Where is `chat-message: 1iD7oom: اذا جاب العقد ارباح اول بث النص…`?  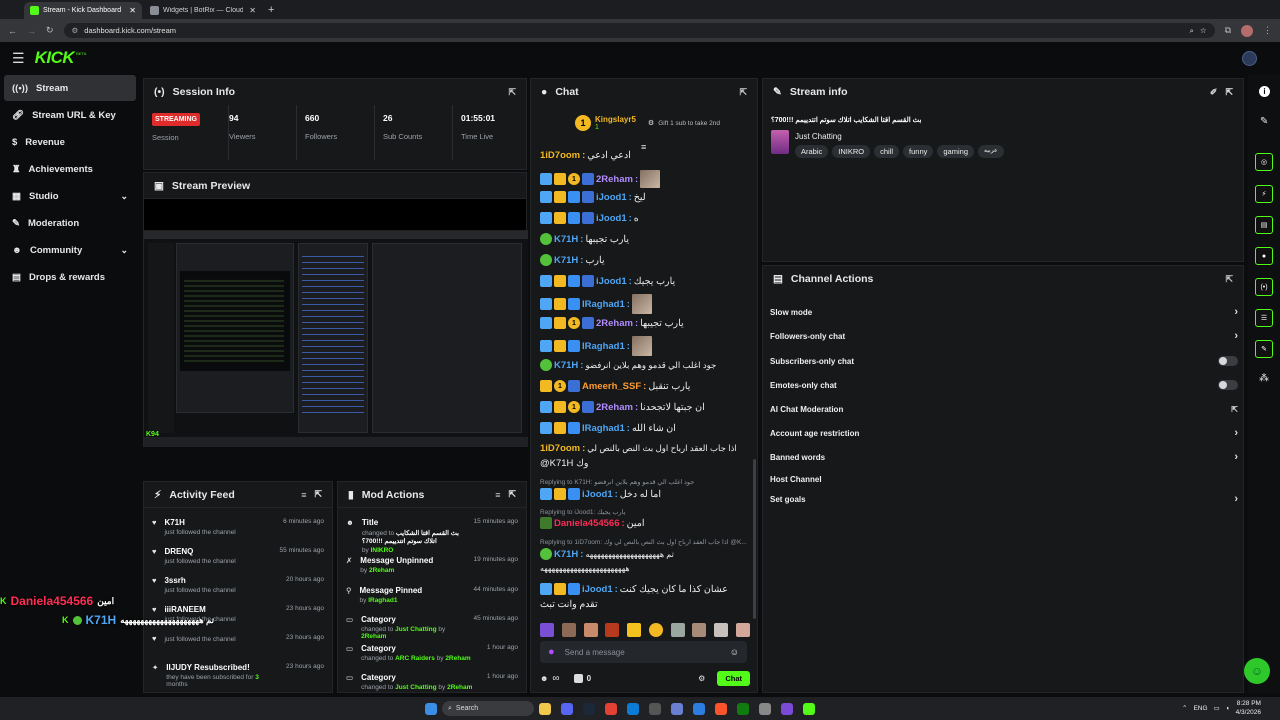
chat-message: 1iD7oom: اذا جاب العقد ارباح اول بث النص… is located at coordinates (638, 448).